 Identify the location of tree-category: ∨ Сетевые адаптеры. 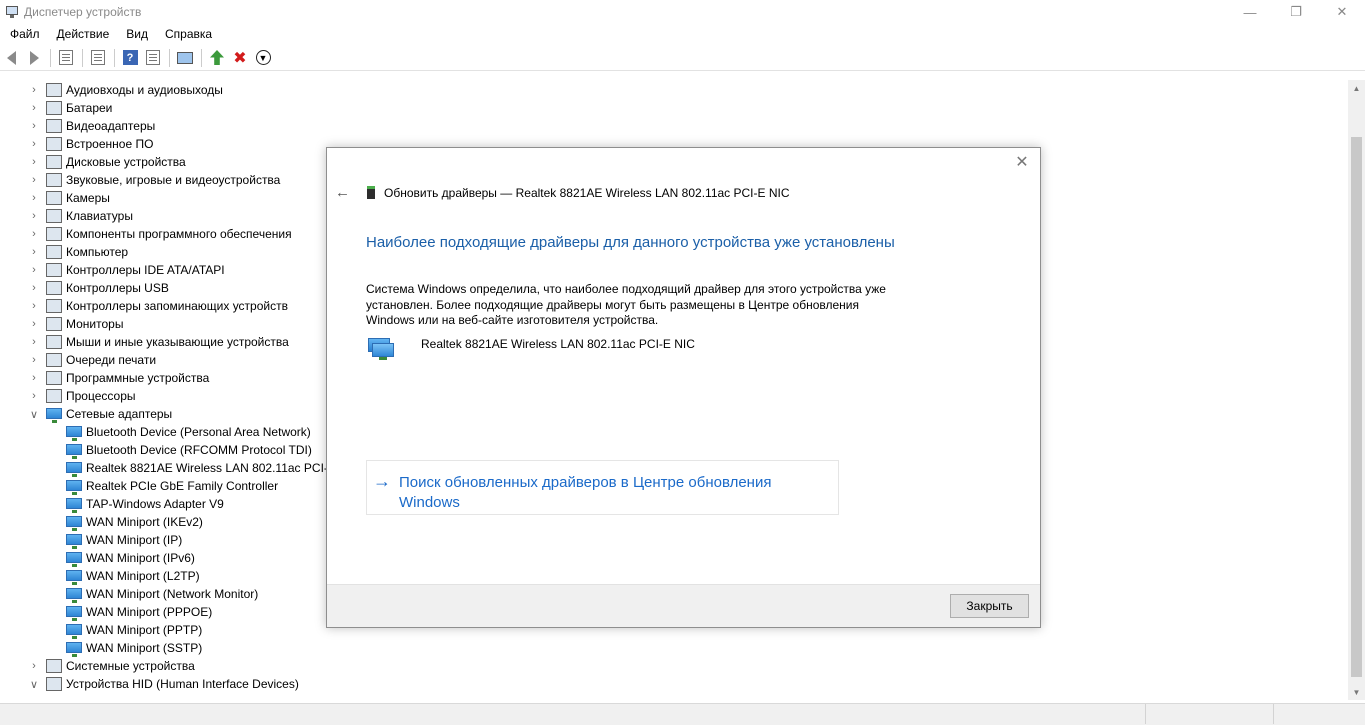
(100, 414).